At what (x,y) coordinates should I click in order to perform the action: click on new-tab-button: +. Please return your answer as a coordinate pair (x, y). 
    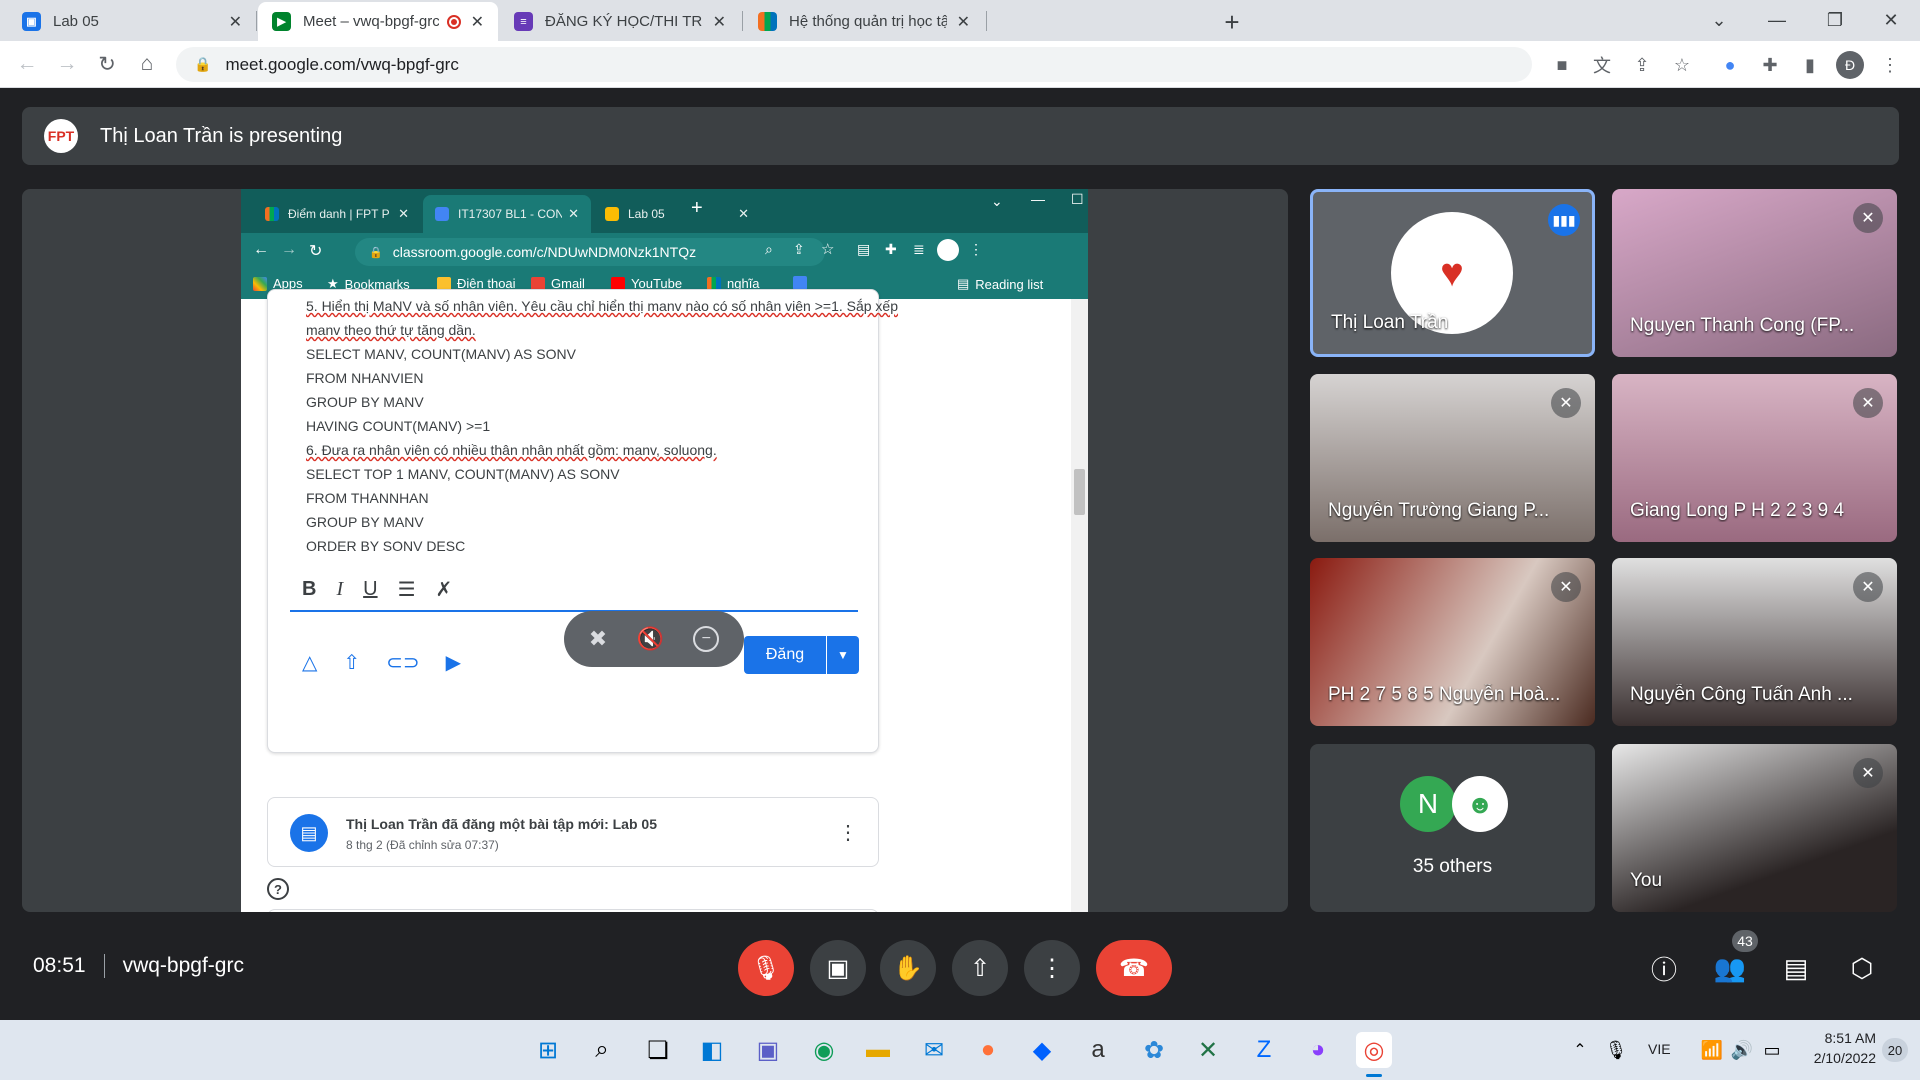
    Looking at the image, I should click on (1232, 22).